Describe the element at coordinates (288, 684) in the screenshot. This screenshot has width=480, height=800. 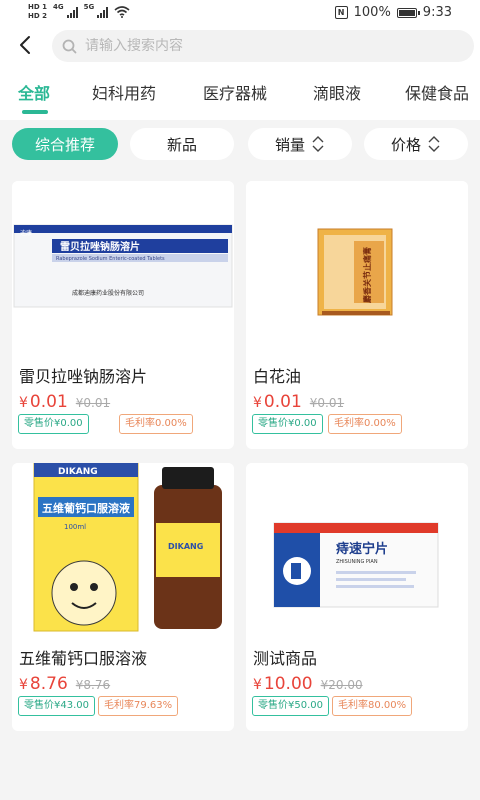
I see `product-price: 10.00` at that location.